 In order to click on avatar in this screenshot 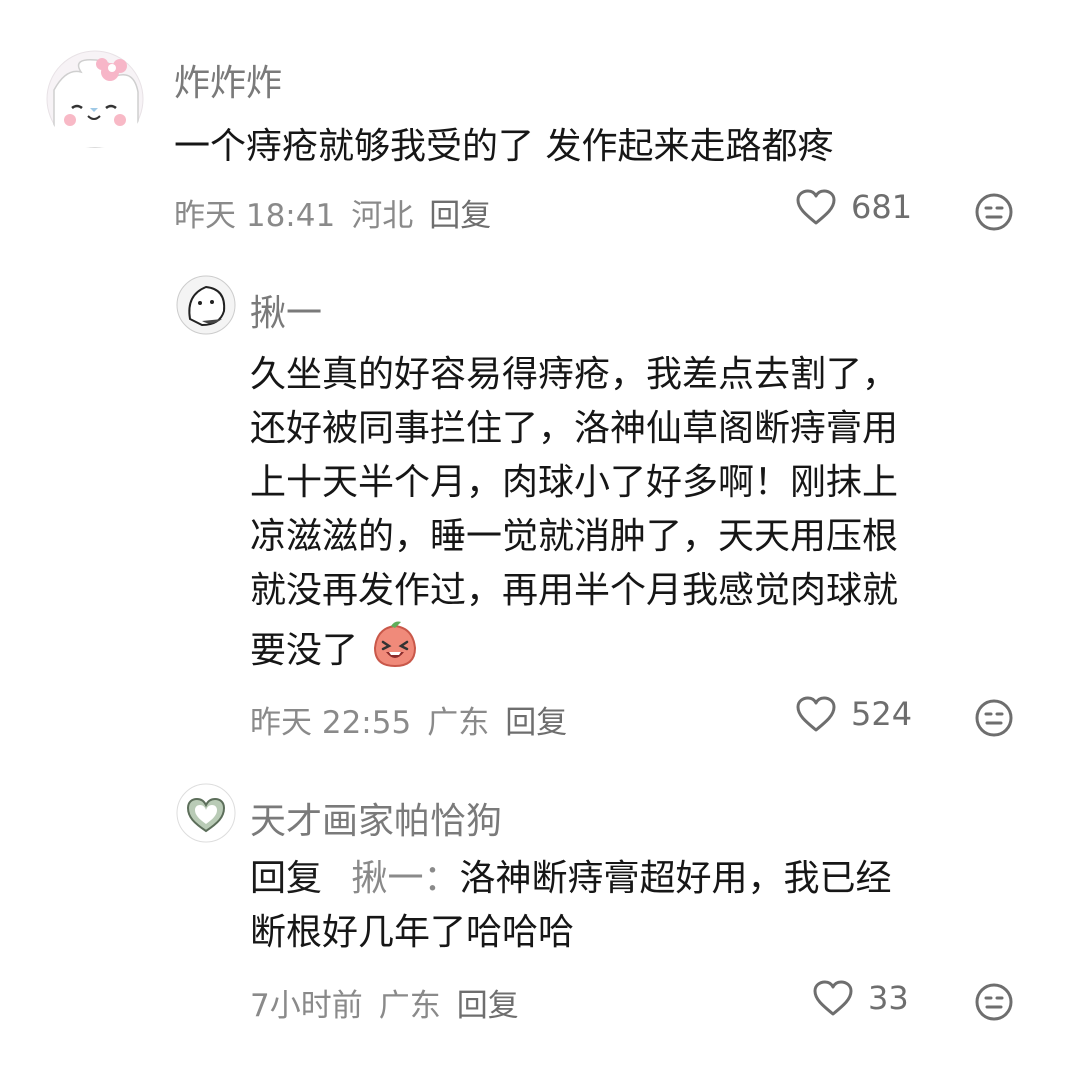, I will do `click(206, 813)`.